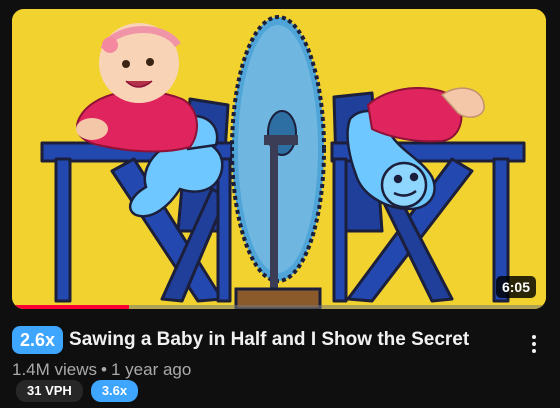 Image resolution: width=560 pixels, height=408 pixels. Describe the element at coordinates (279, 307) in the screenshot. I see `watch-progress-bar` at that location.